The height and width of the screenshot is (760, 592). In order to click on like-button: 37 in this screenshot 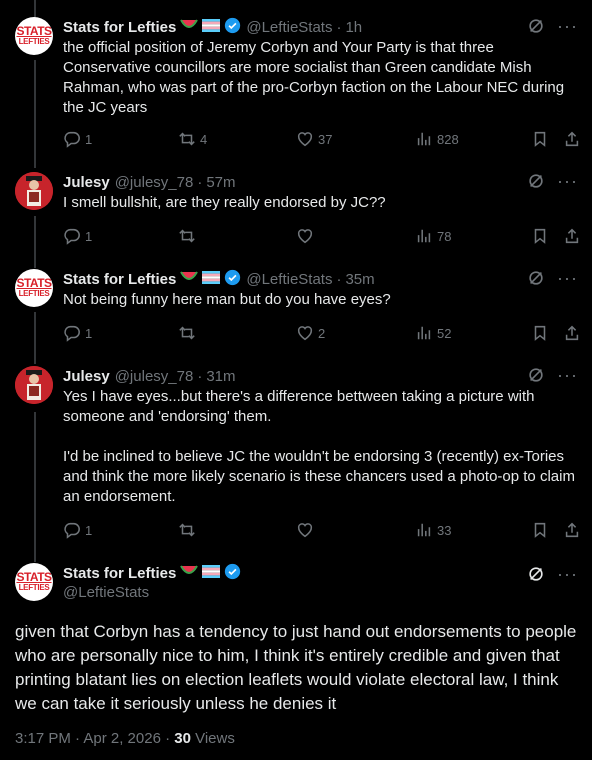, I will do `click(314, 139)`.